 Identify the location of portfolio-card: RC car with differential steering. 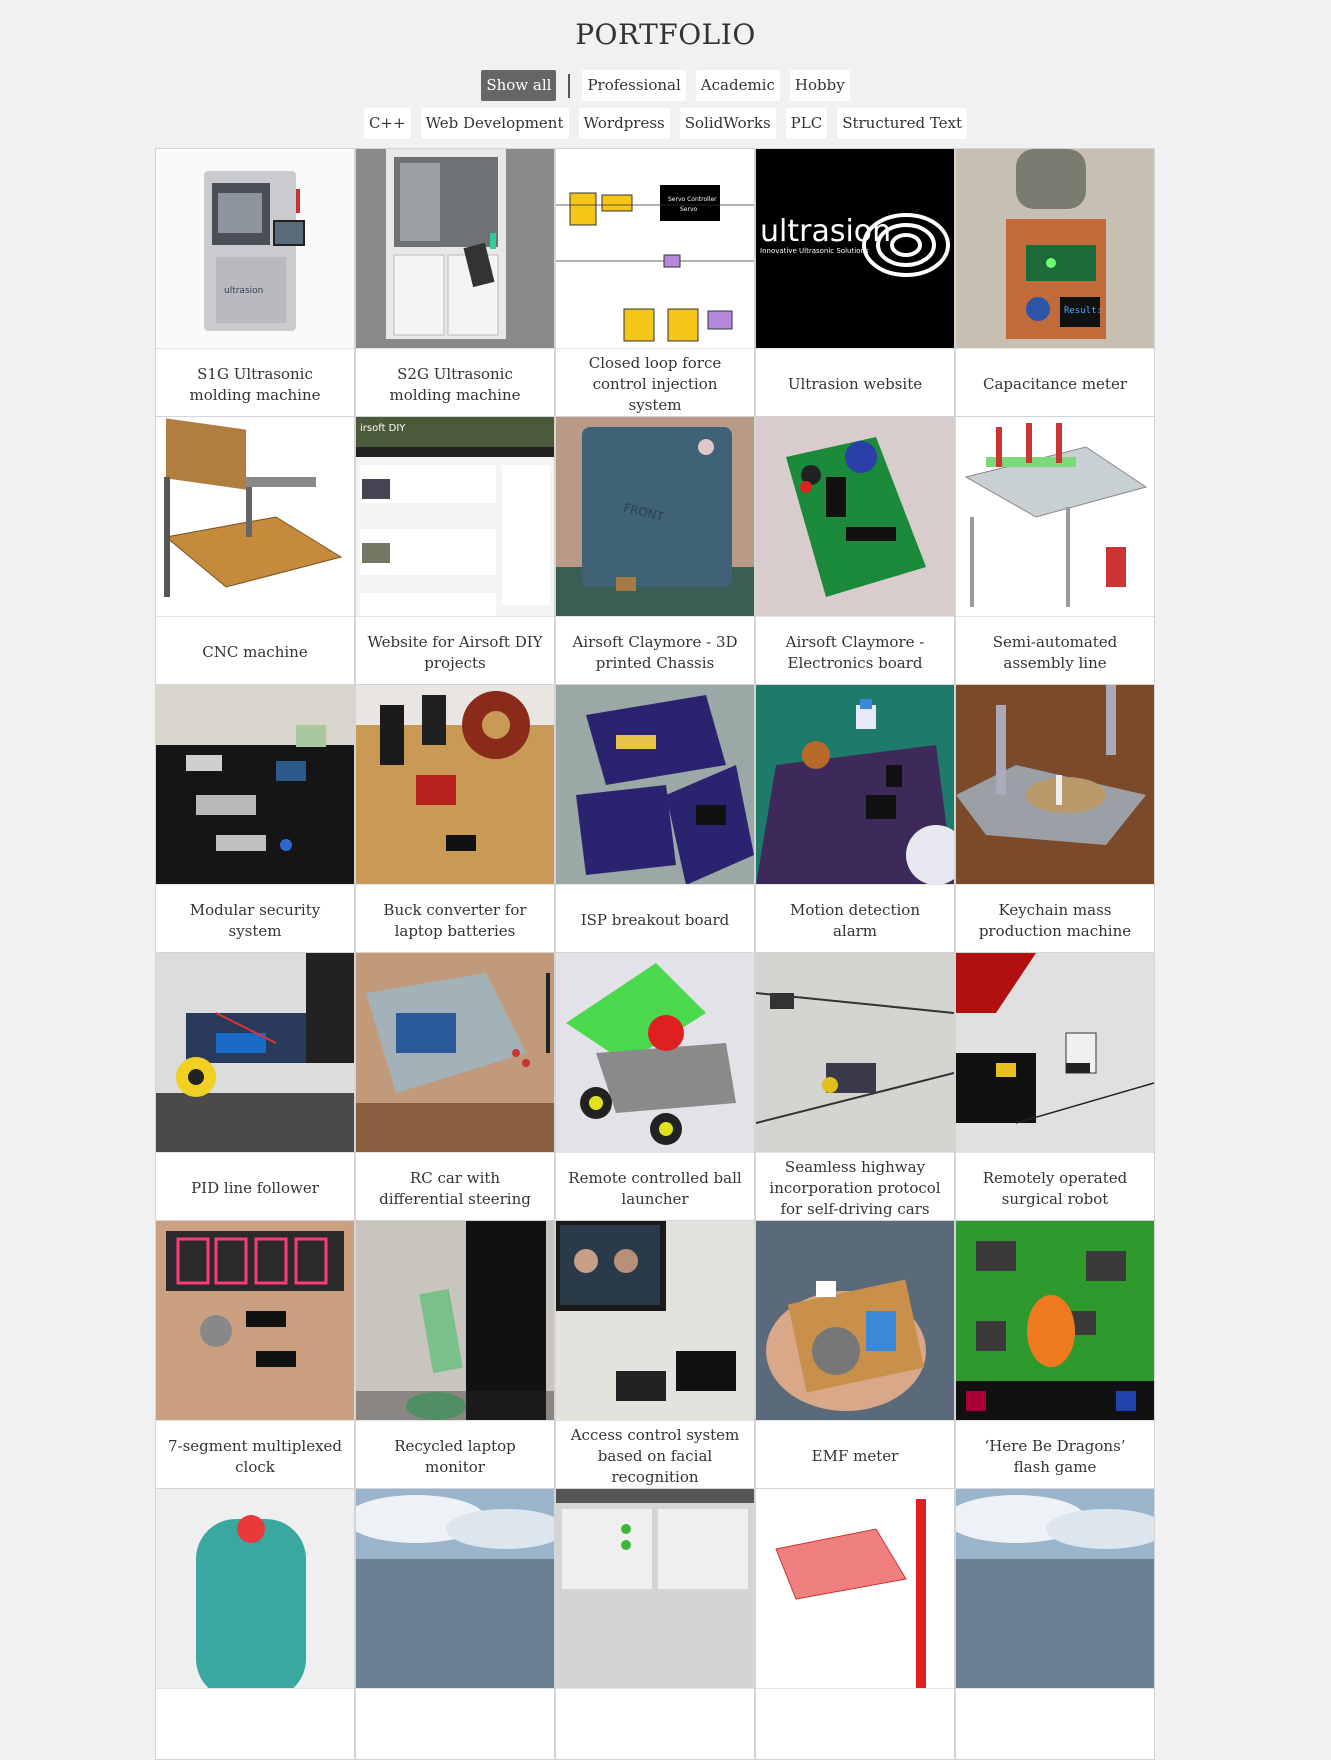
(455, 1088).